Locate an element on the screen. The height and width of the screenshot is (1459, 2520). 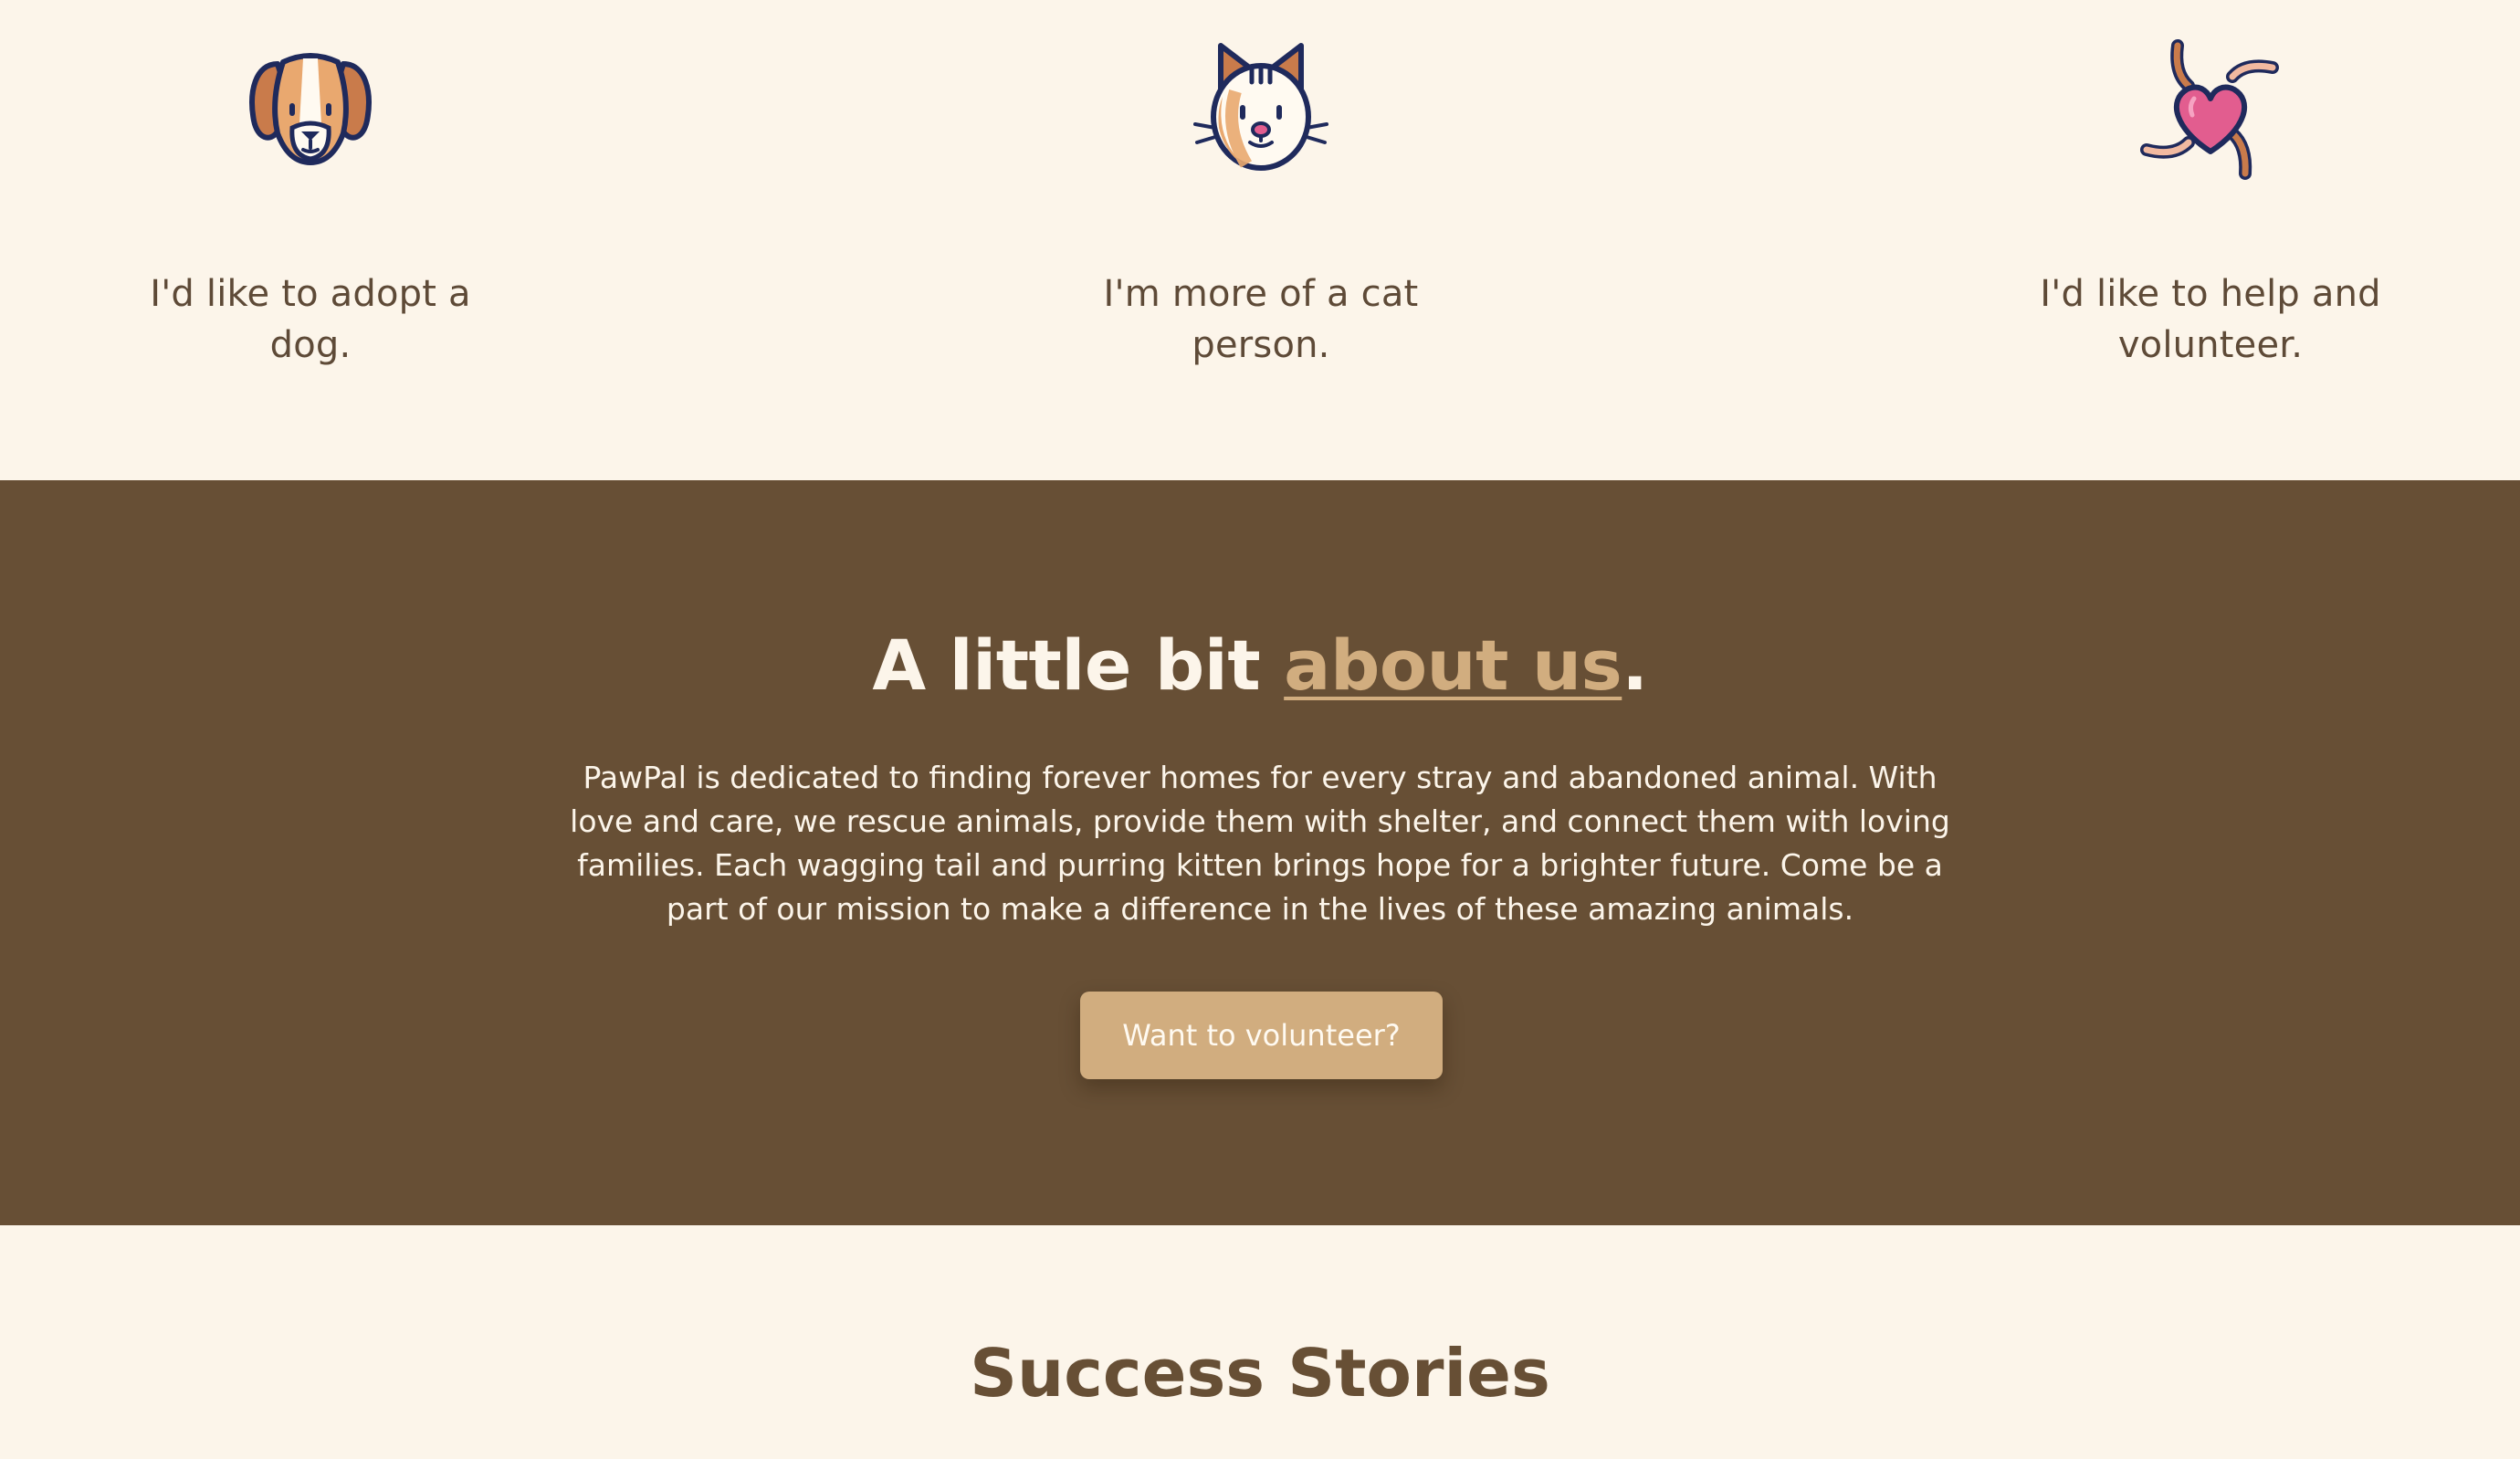
volunteer-button: Want to volunteer? is located at coordinates (1261, 1035).